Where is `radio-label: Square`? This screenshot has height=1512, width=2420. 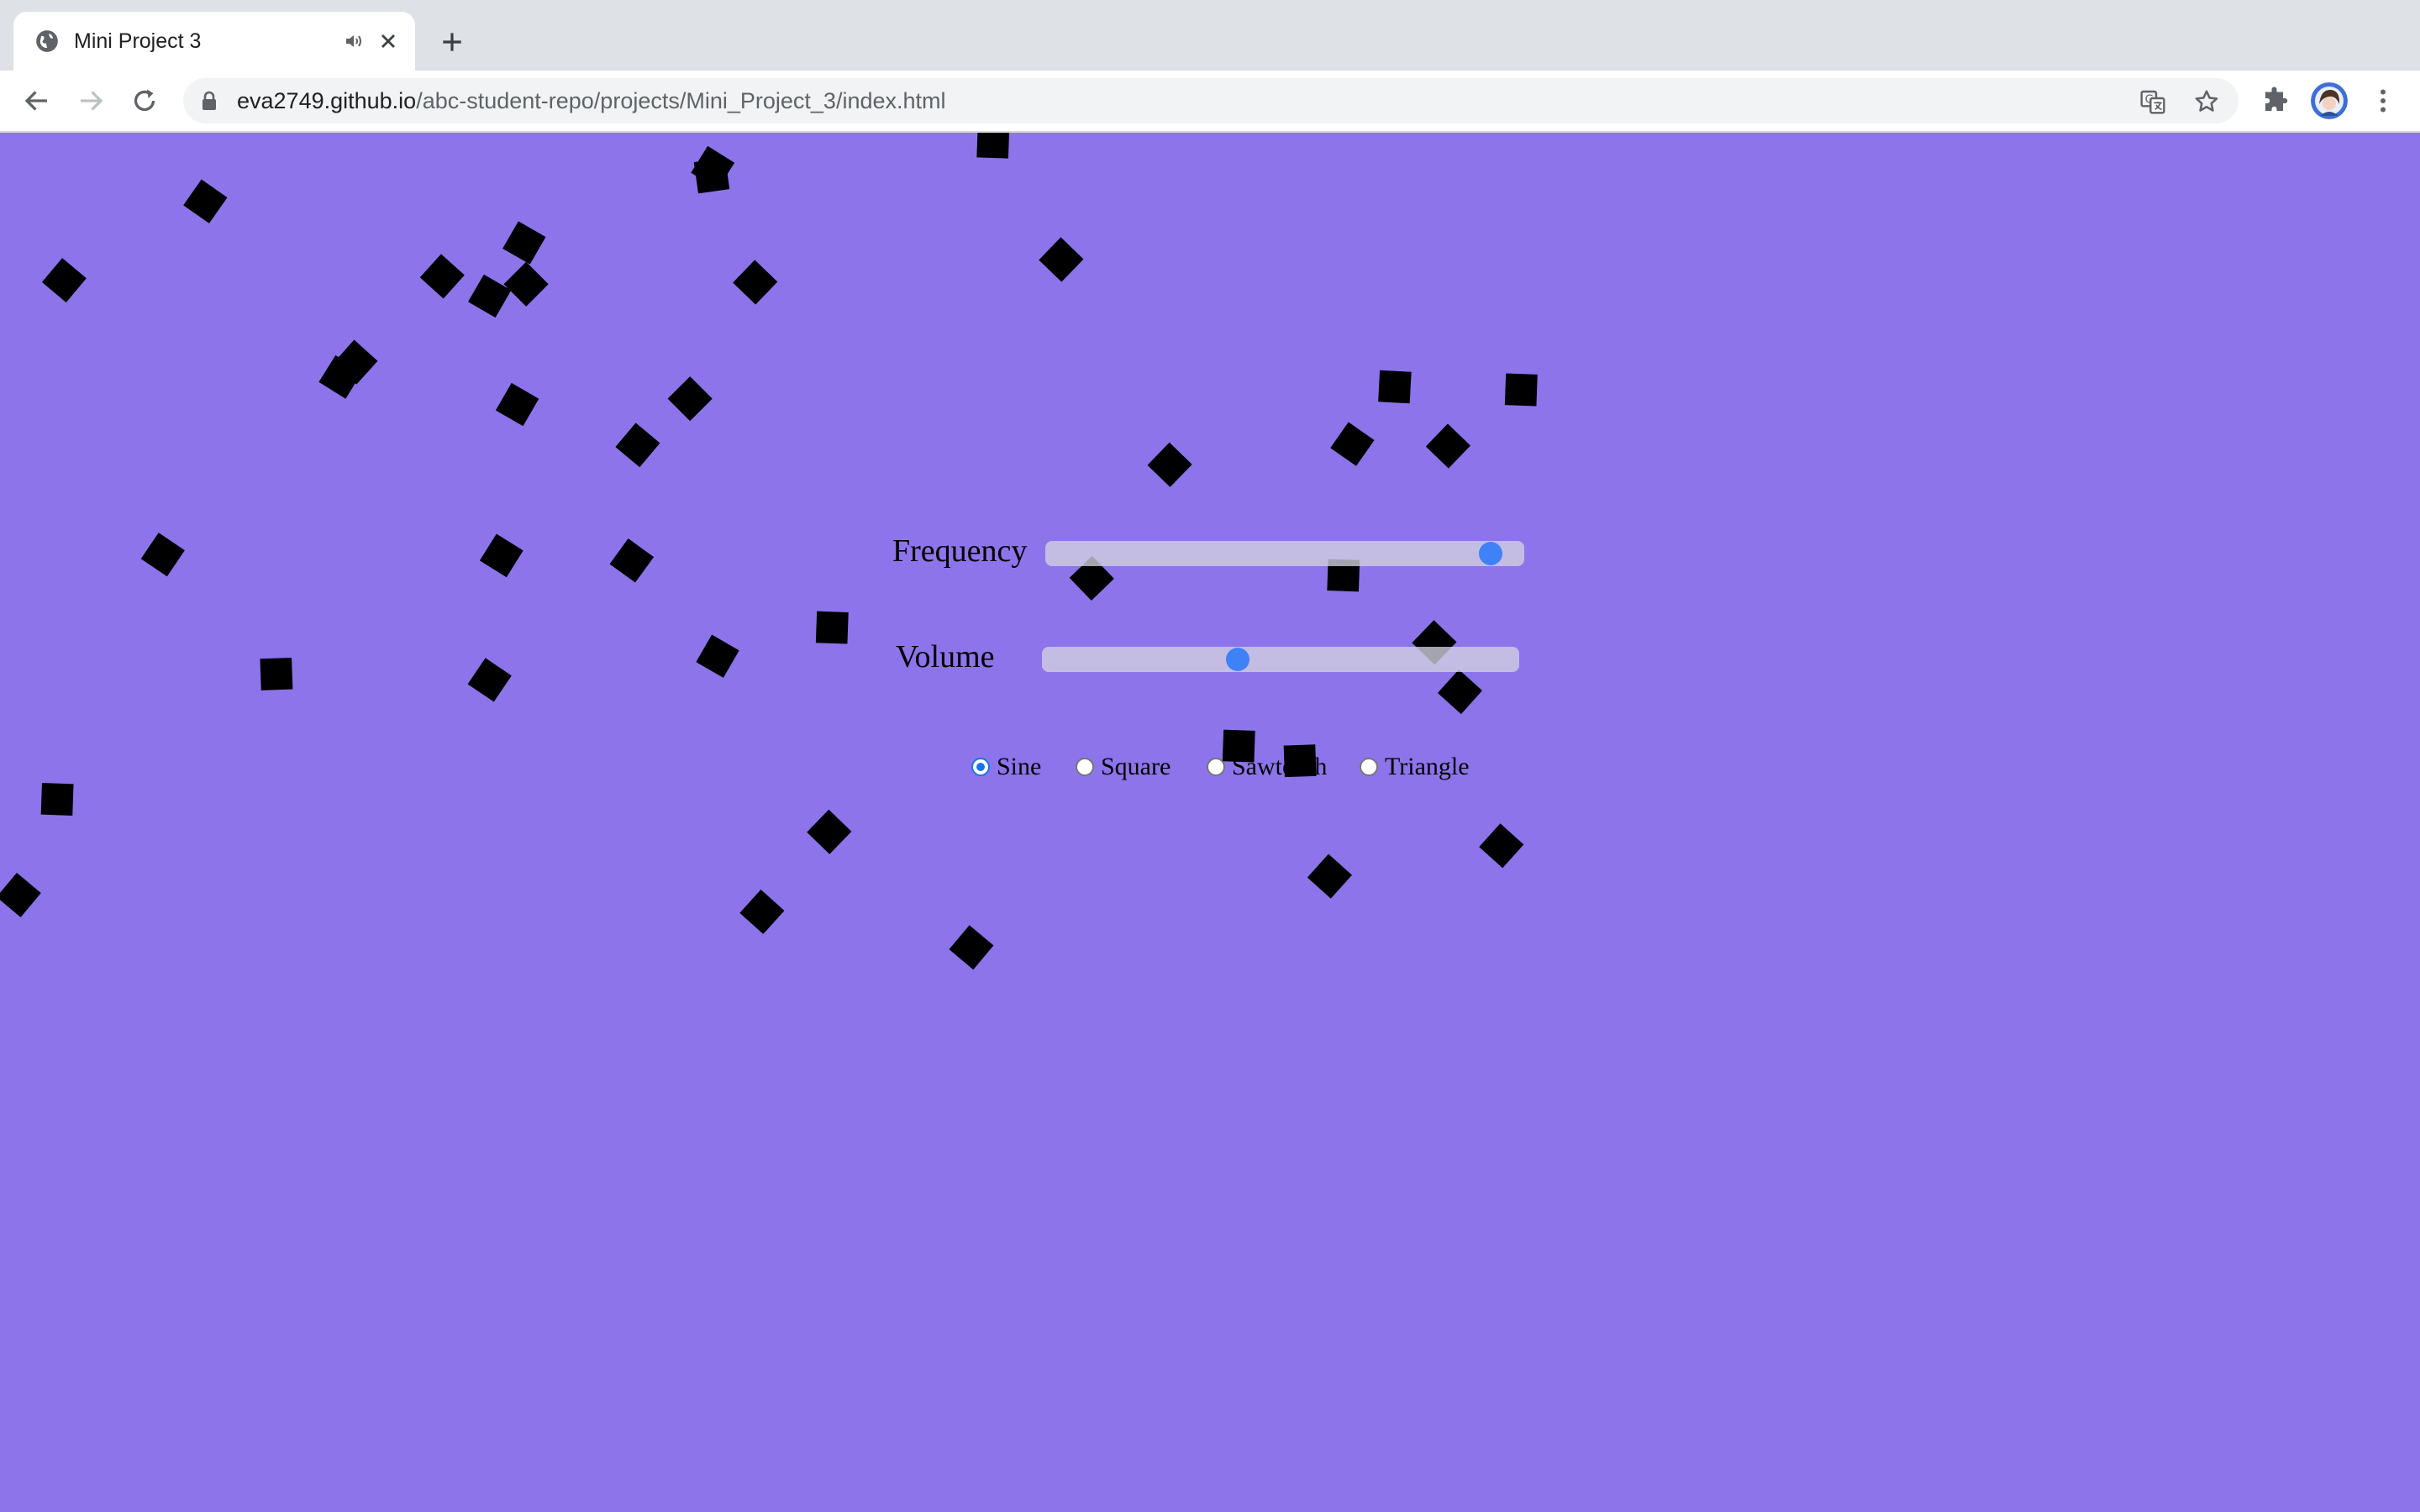 radio-label: Square is located at coordinates (1136, 766).